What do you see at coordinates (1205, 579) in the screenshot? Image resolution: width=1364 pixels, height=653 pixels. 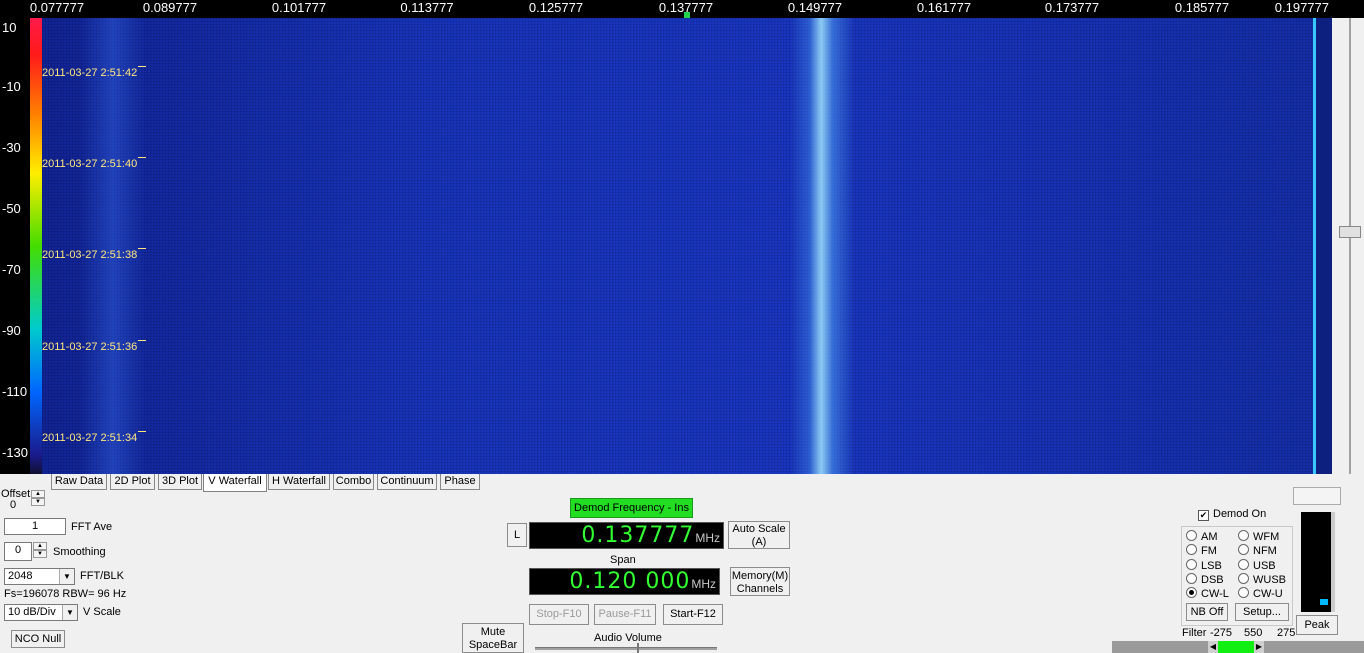 I see `mode-radio-dsb: DSB` at bounding box center [1205, 579].